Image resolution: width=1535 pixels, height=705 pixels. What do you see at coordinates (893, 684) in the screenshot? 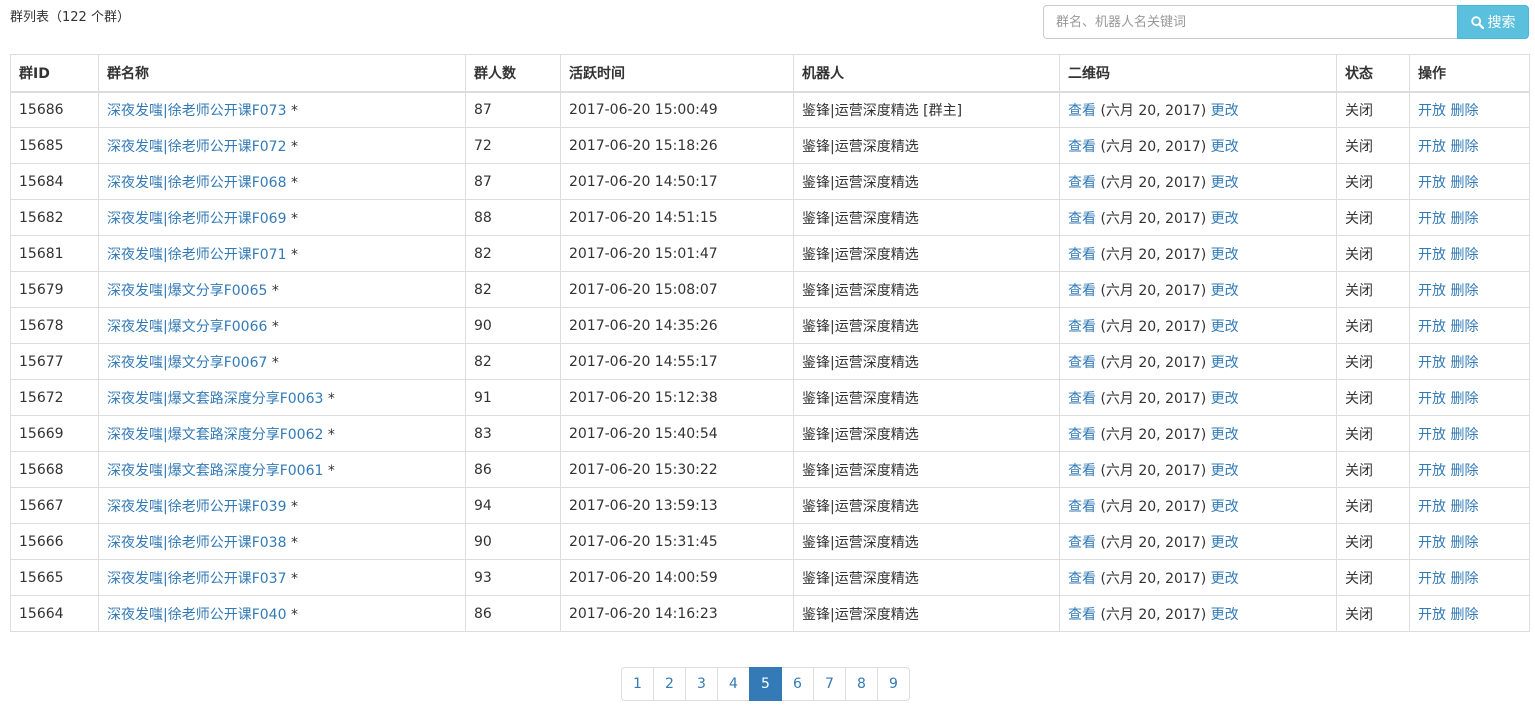
I see `page-link-9: 9` at bounding box center [893, 684].